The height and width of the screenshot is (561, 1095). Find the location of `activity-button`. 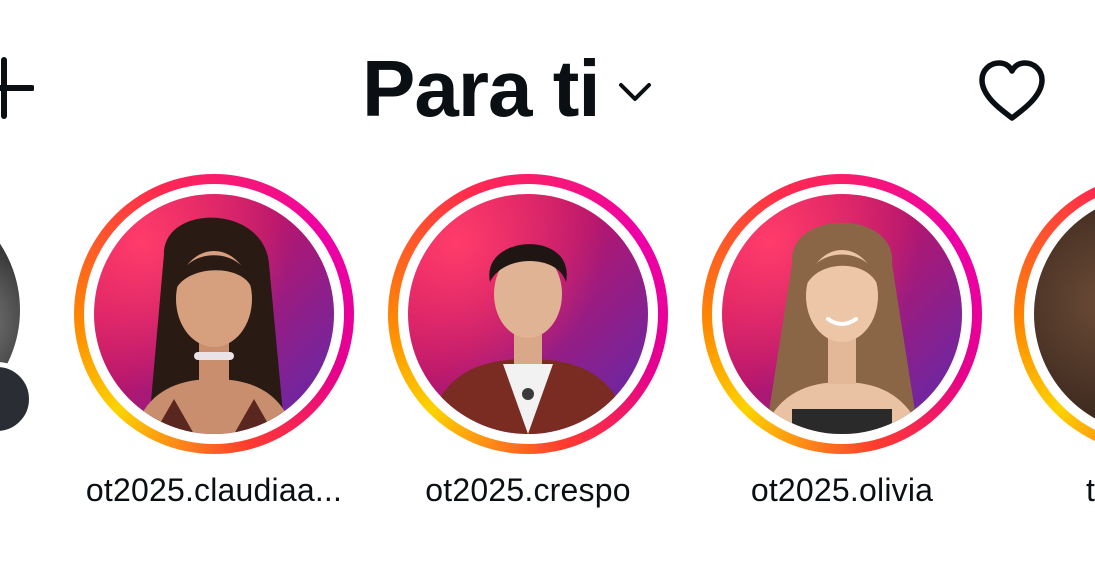

activity-button is located at coordinates (1012, 91).